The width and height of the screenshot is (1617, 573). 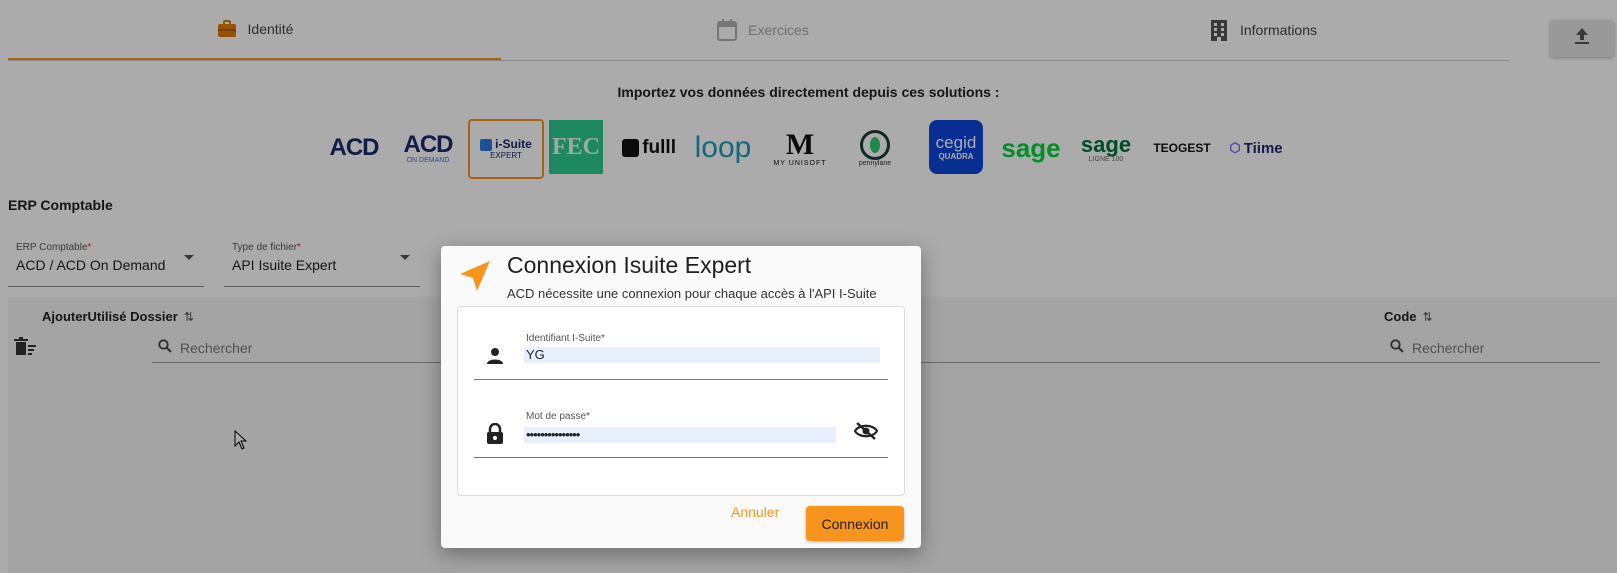 I want to click on dialog-title: Connexion Isuite Expert, so click(x=629, y=265).